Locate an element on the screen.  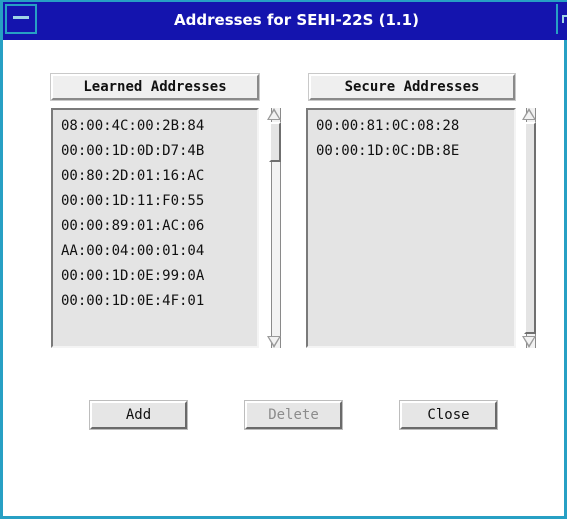
secure-addresses-header: Secure Addresses is located at coordinates (412, 87).